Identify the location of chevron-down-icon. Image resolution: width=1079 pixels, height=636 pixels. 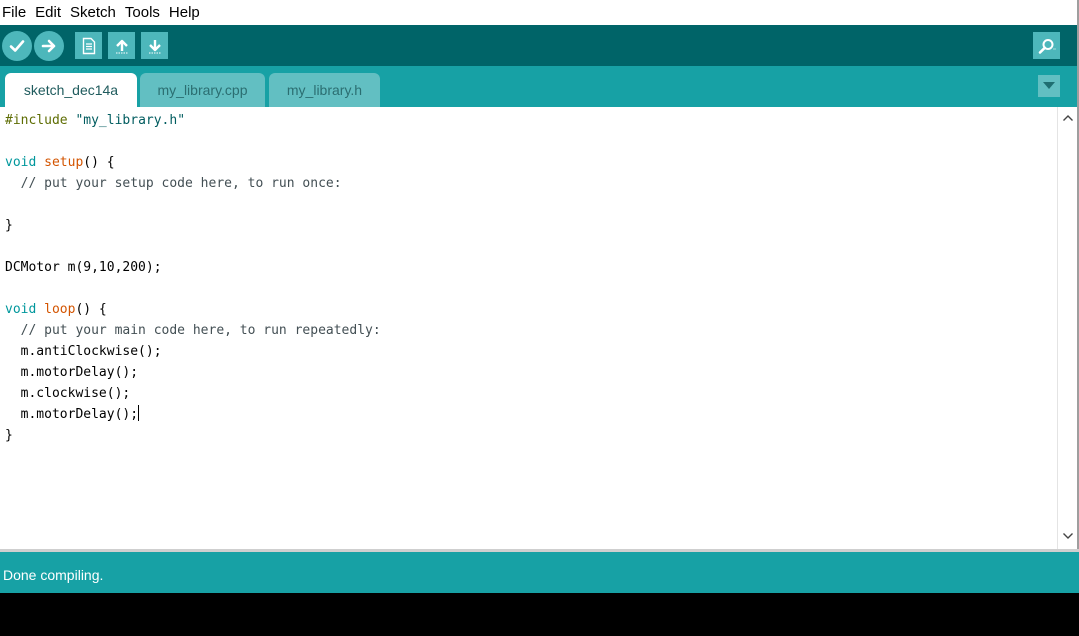
(1068, 536).